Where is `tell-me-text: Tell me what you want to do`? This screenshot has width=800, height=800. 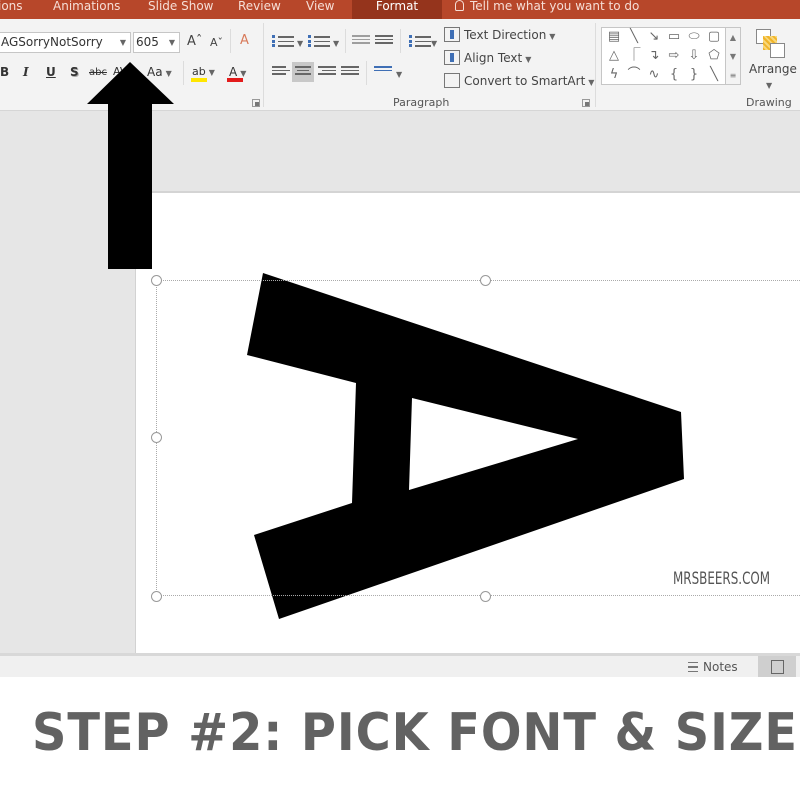
tell-me-text: Tell me what you want to do is located at coordinates (555, 6).